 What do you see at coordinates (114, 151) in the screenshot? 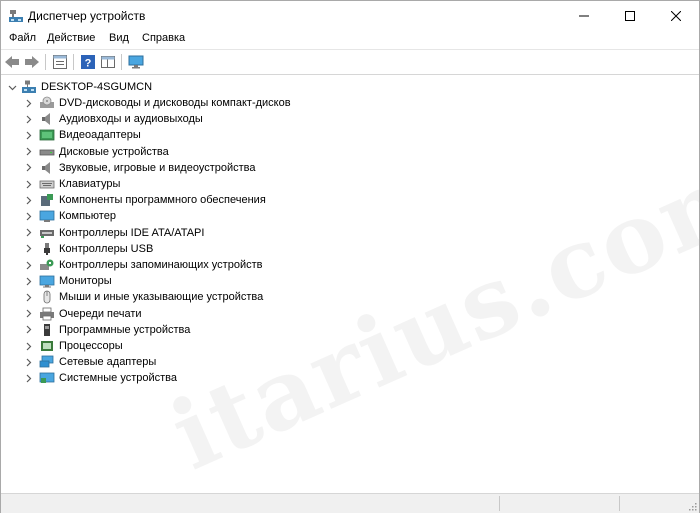
I see `tree-item-label: Дисковые устройства` at bounding box center [114, 151].